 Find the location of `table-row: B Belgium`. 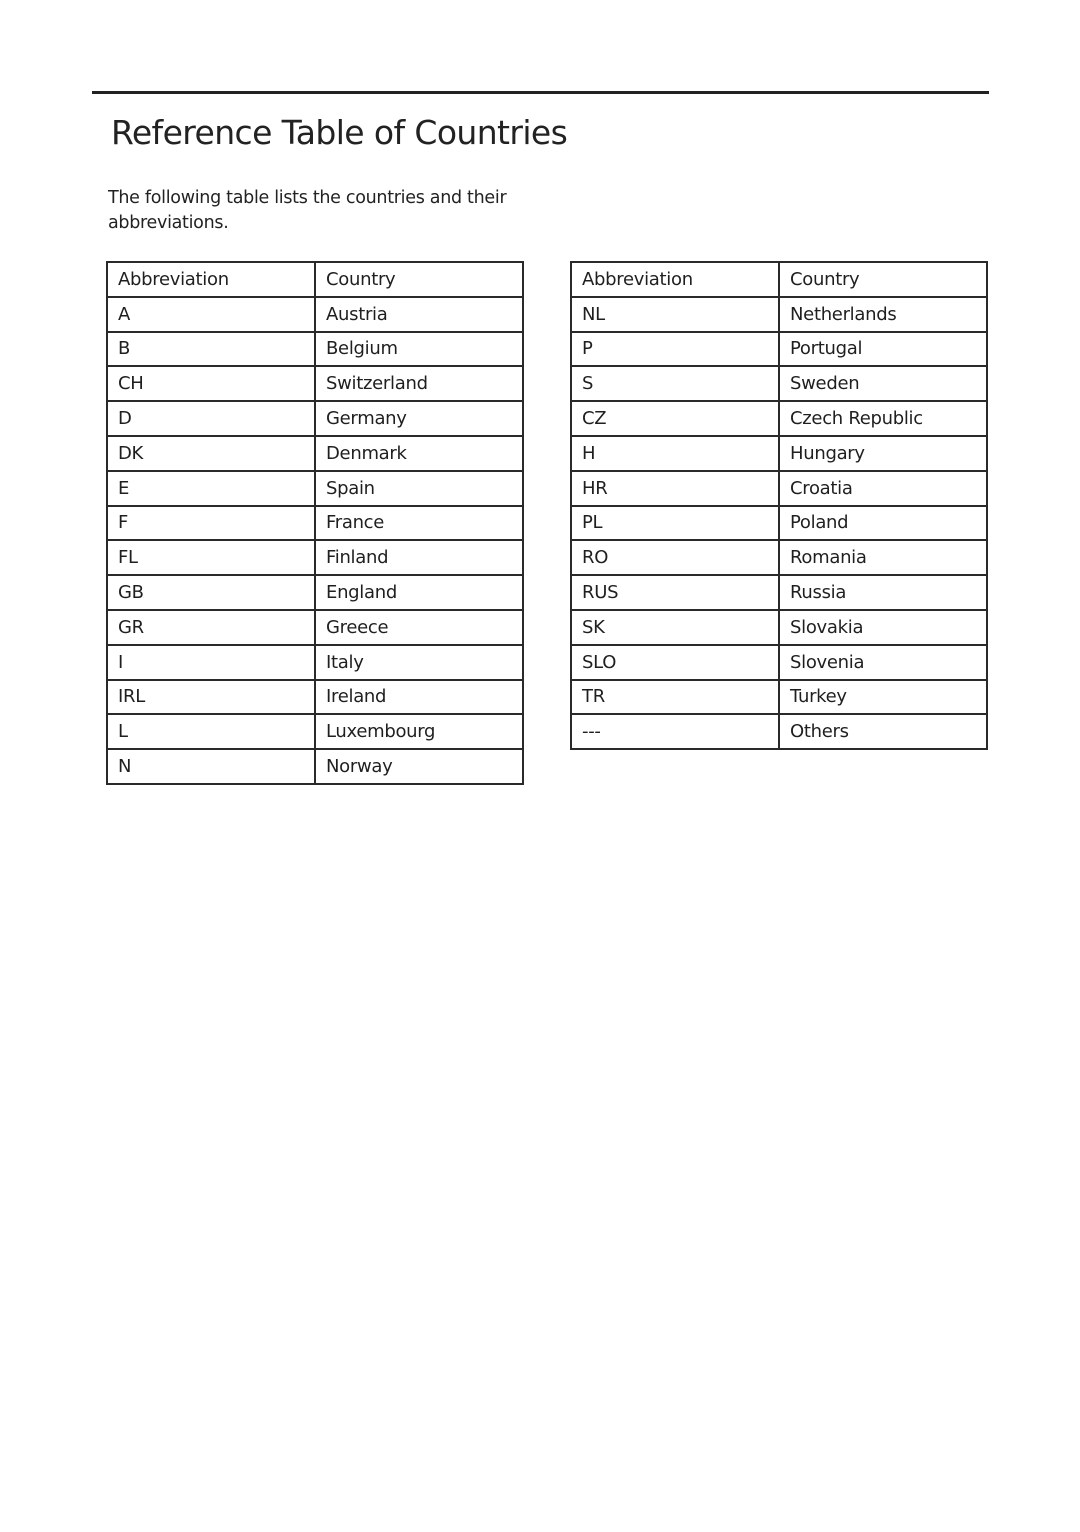

table-row: B Belgium is located at coordinates (315, 349).